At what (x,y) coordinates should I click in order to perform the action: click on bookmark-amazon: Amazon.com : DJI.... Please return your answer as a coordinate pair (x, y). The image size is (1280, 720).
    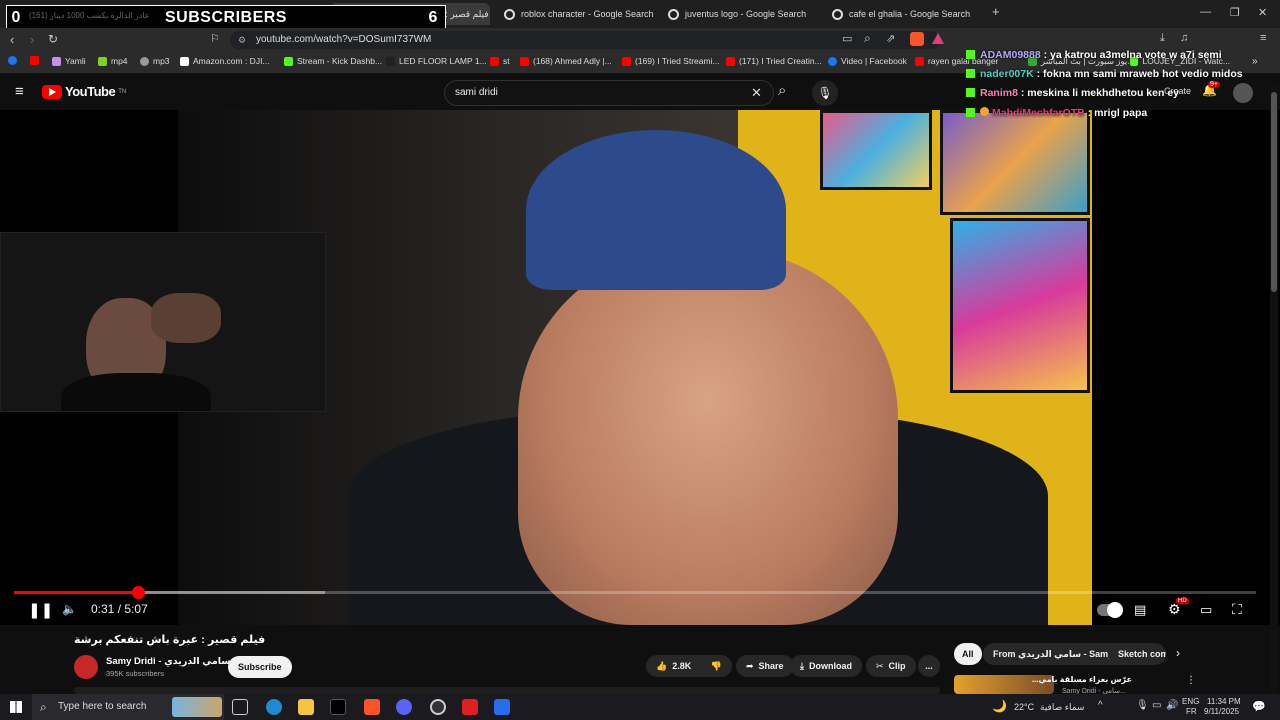
    Looking at the image, I should click on (225, 61).